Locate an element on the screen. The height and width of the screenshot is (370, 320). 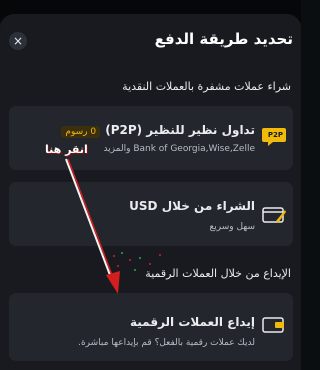
deposit-heading: إيداع العملات الرقمية is located at coordinates (192, 320).